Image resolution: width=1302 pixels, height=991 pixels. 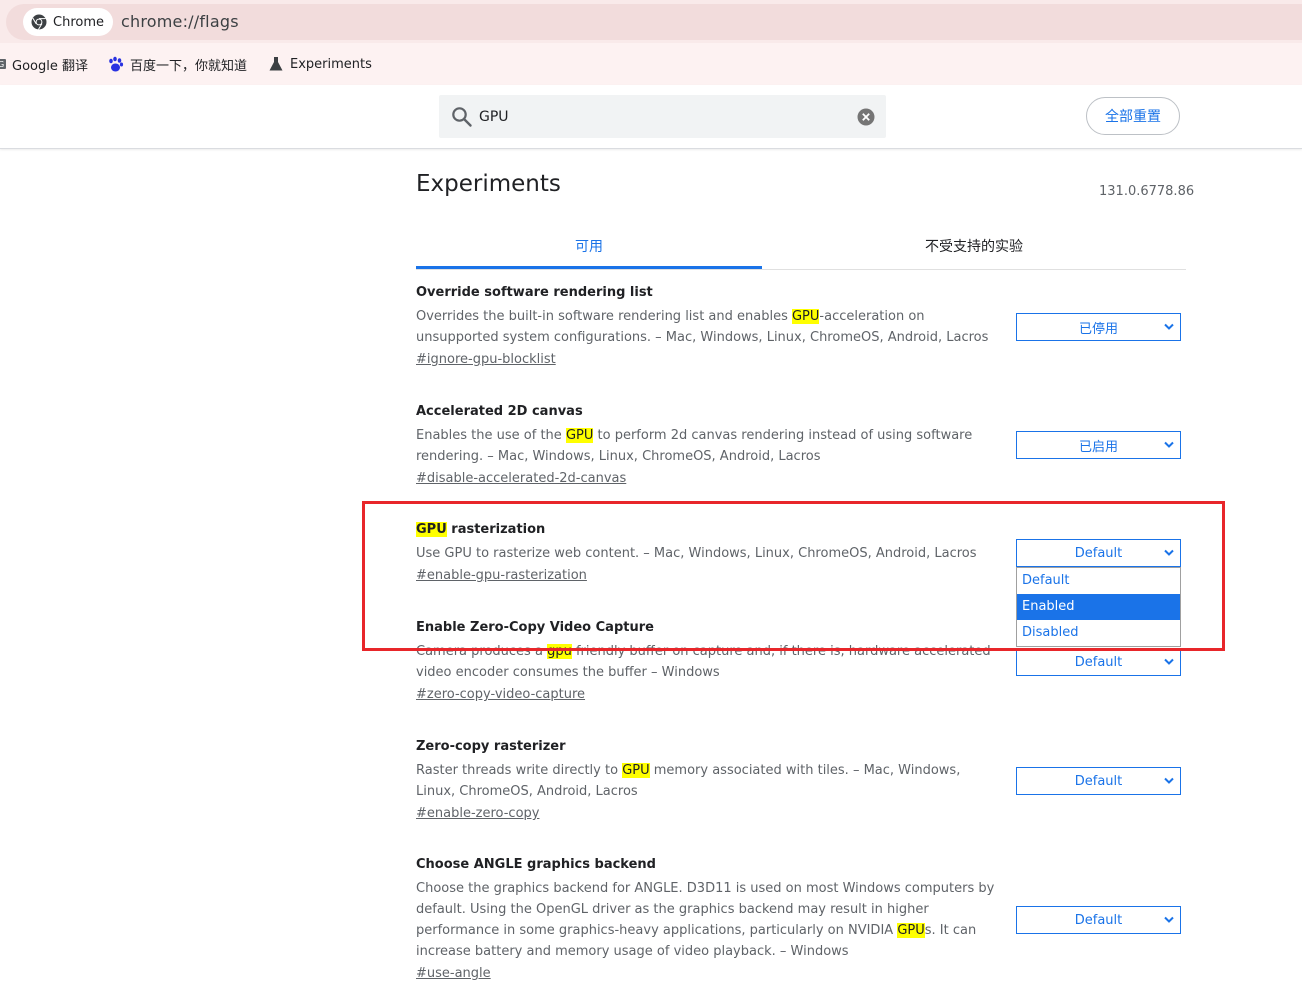 What do you see at coordinates (521, 479) in the screenshot?
I see `experiment-permalink: #disable-accelerated-2d-canvas` at bounding box center [521, 479].